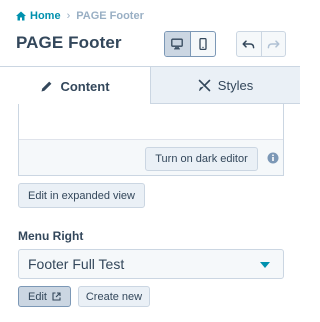 This screenshot has height=322, width=320. I want to click on mobile-icon, so click(203, 44).